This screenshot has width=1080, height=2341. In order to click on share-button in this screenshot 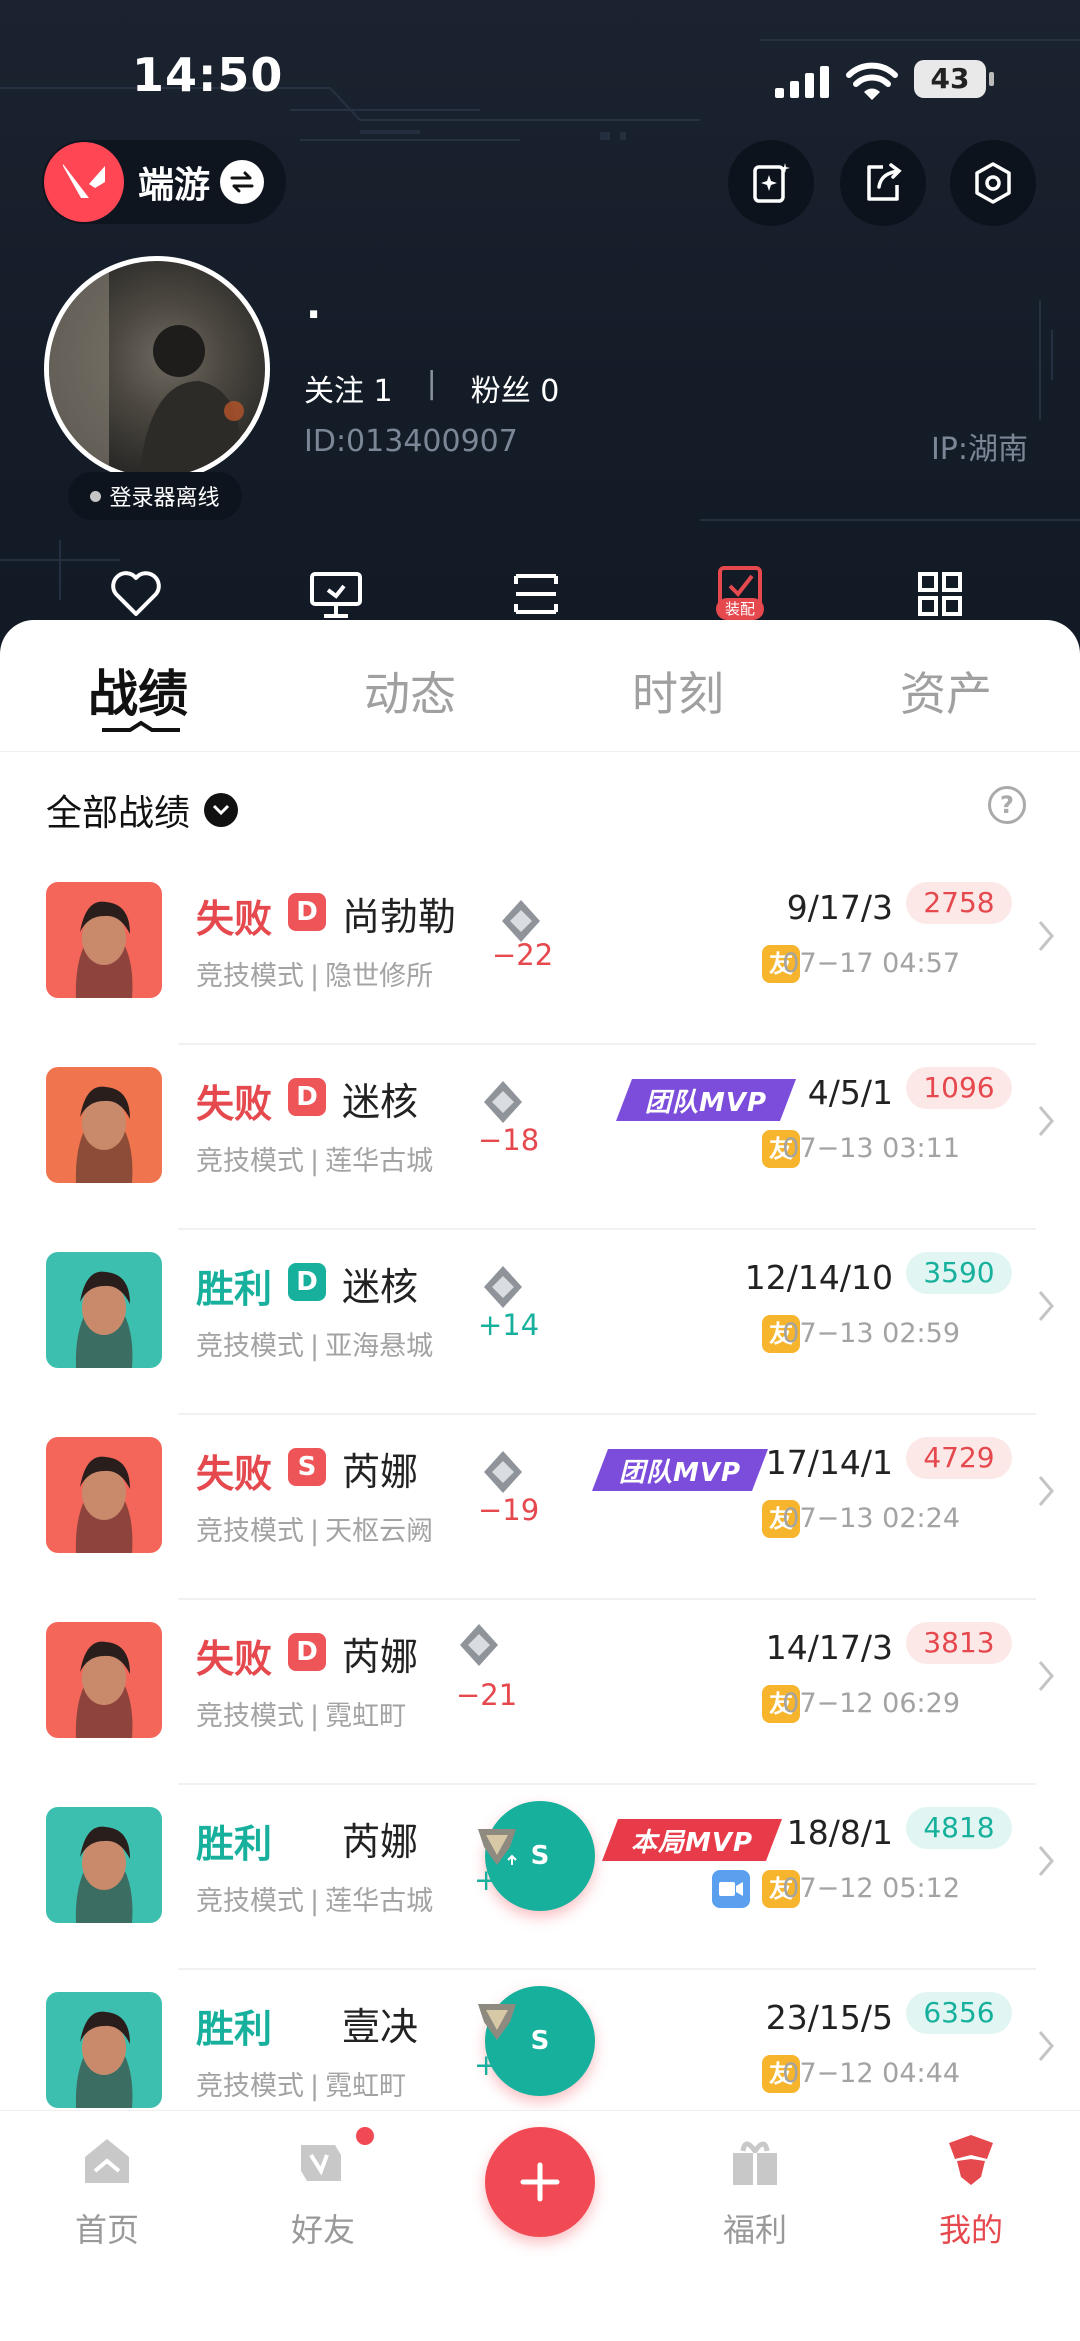, I will do `click(883, 183)`.